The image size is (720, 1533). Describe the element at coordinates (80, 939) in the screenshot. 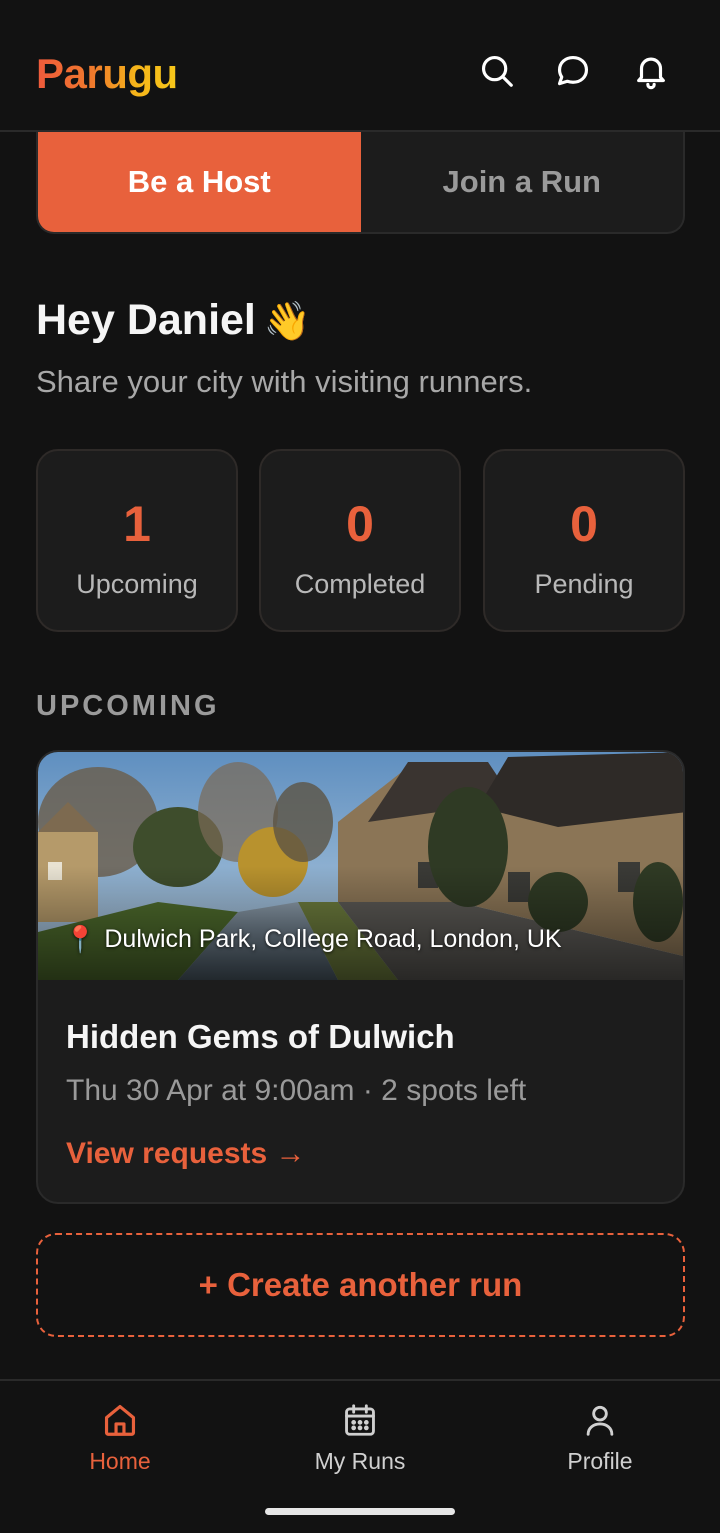

I see `location-pin-icon: 📍` at that location.